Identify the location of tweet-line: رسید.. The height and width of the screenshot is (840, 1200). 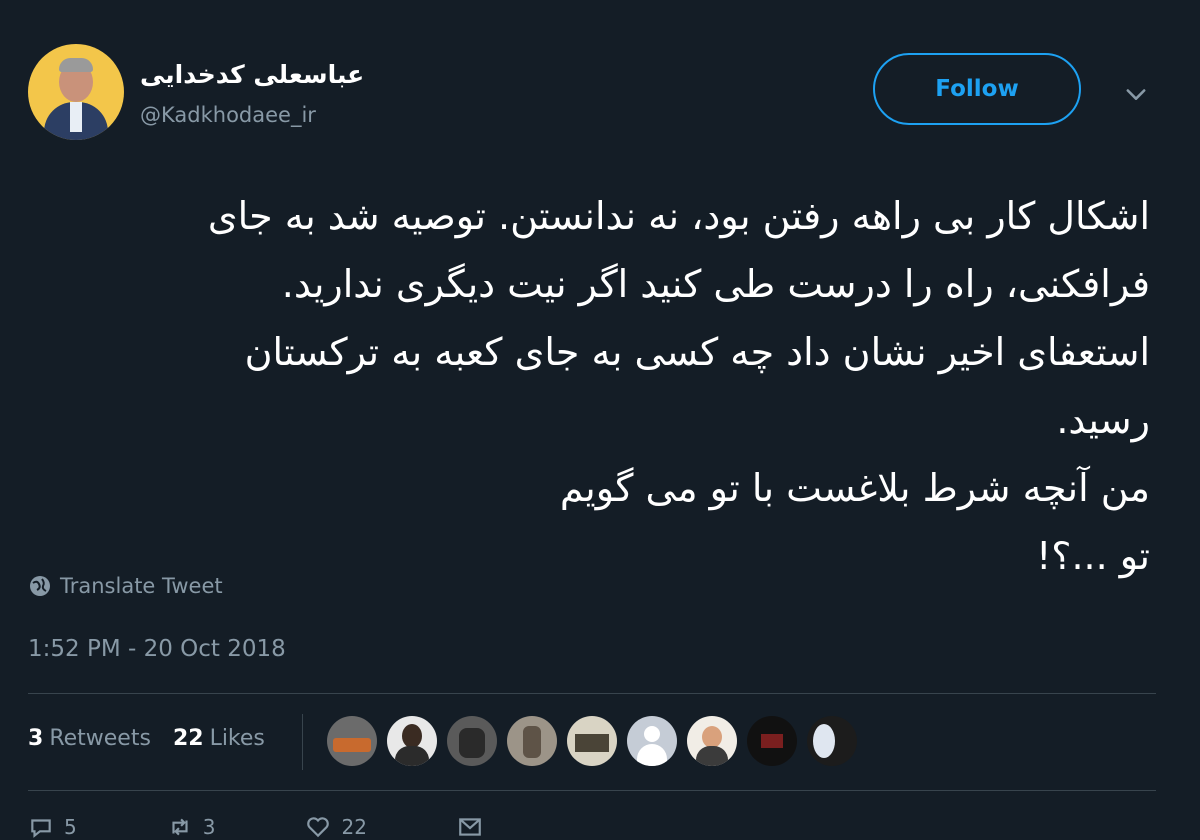
(1103, 420).